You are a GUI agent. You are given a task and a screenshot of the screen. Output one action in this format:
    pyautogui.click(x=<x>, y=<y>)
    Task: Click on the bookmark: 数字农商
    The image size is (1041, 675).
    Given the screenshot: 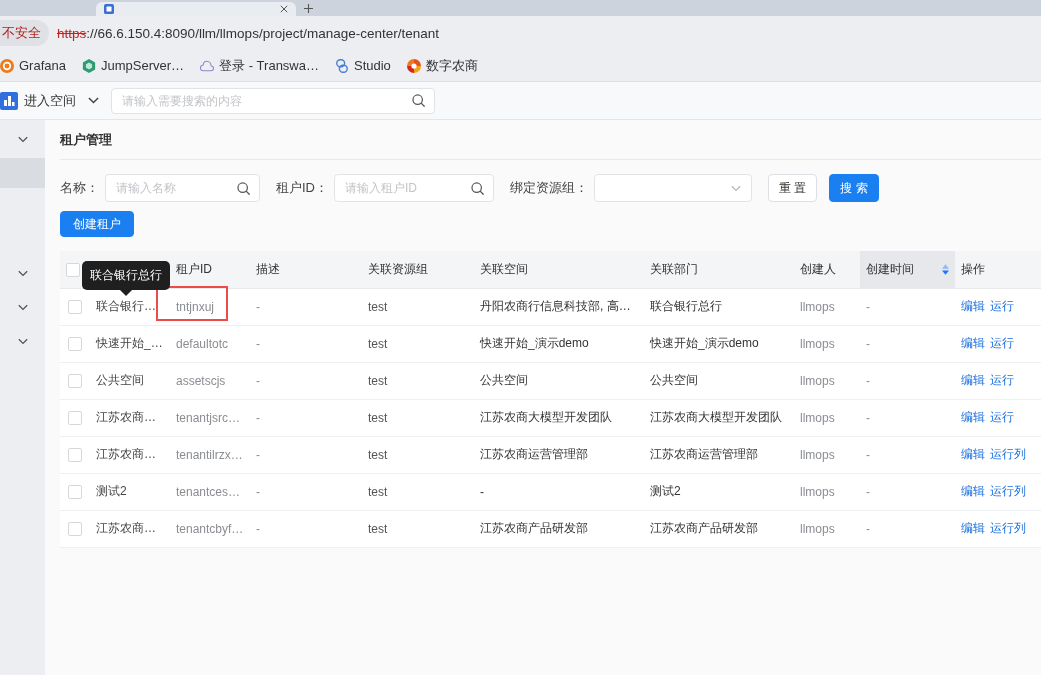 What is the action you would take?
    pyautogui.click(x=442, y=65)
    